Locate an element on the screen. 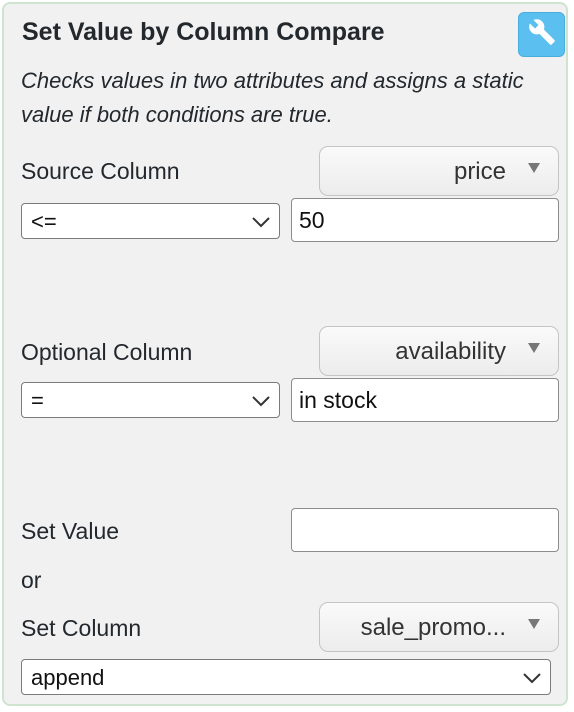 The width and height of the screenshot is (574, 712). source-column-label: Source Column is located at coordinates (100, 171).